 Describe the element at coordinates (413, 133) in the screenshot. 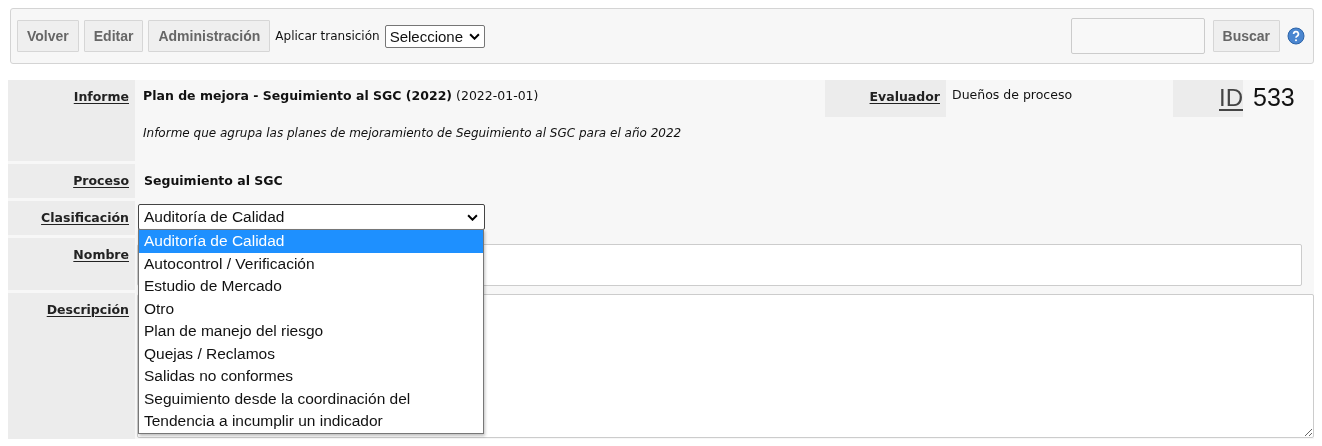

I see `report-description: Informe que agrupa las planes de mejoramiento de Seguimiento al SGC para el año 2022` at that location.